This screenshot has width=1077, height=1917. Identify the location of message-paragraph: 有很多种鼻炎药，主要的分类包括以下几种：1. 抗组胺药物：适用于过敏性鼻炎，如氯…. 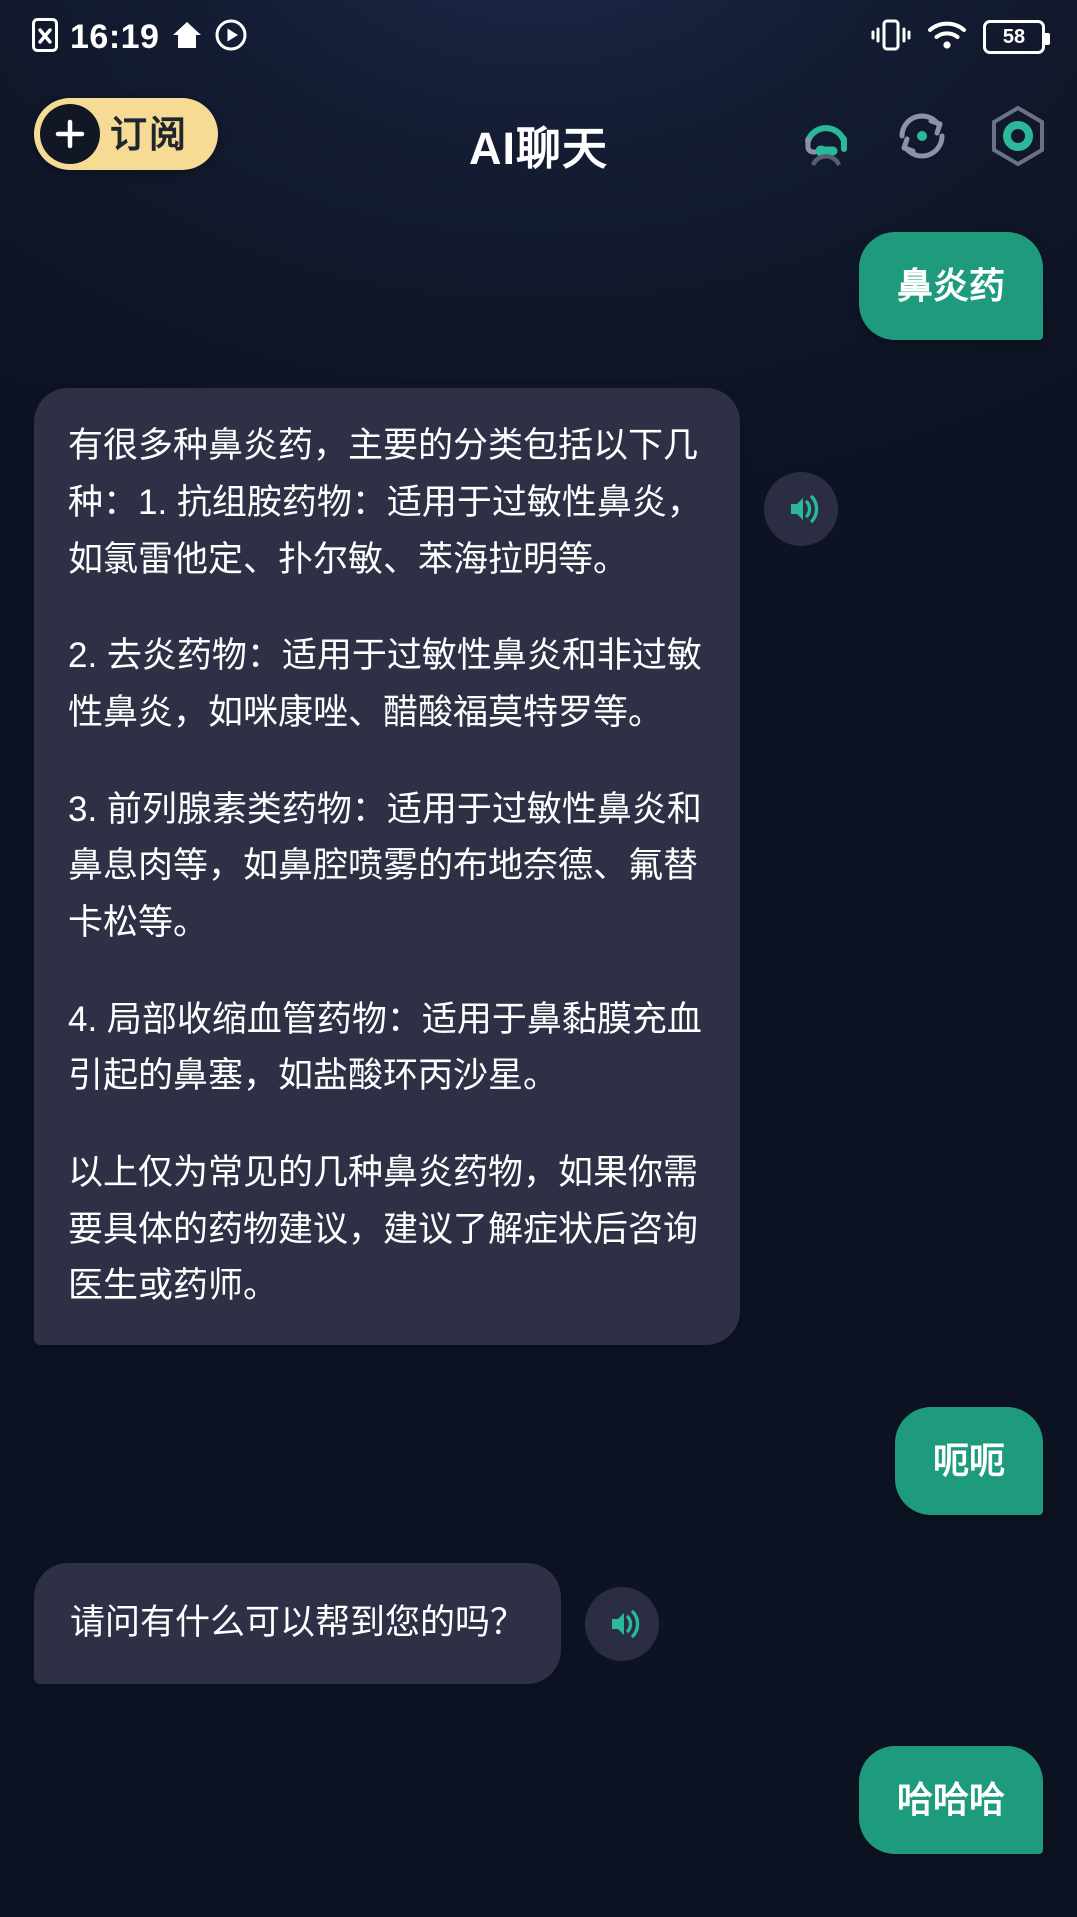
(385, 502).